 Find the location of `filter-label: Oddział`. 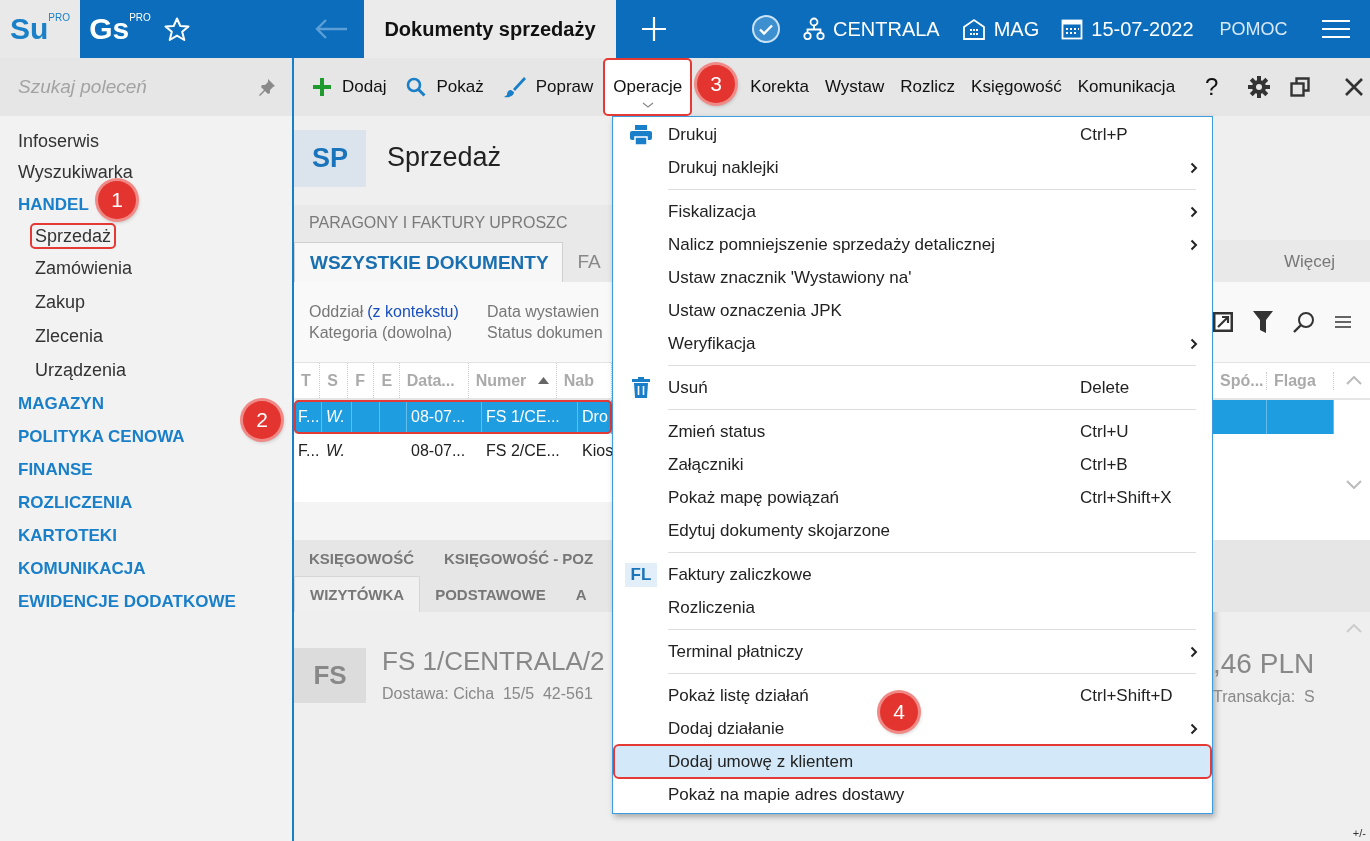

filter-label: Oddział is located at coordinates (336, 311).